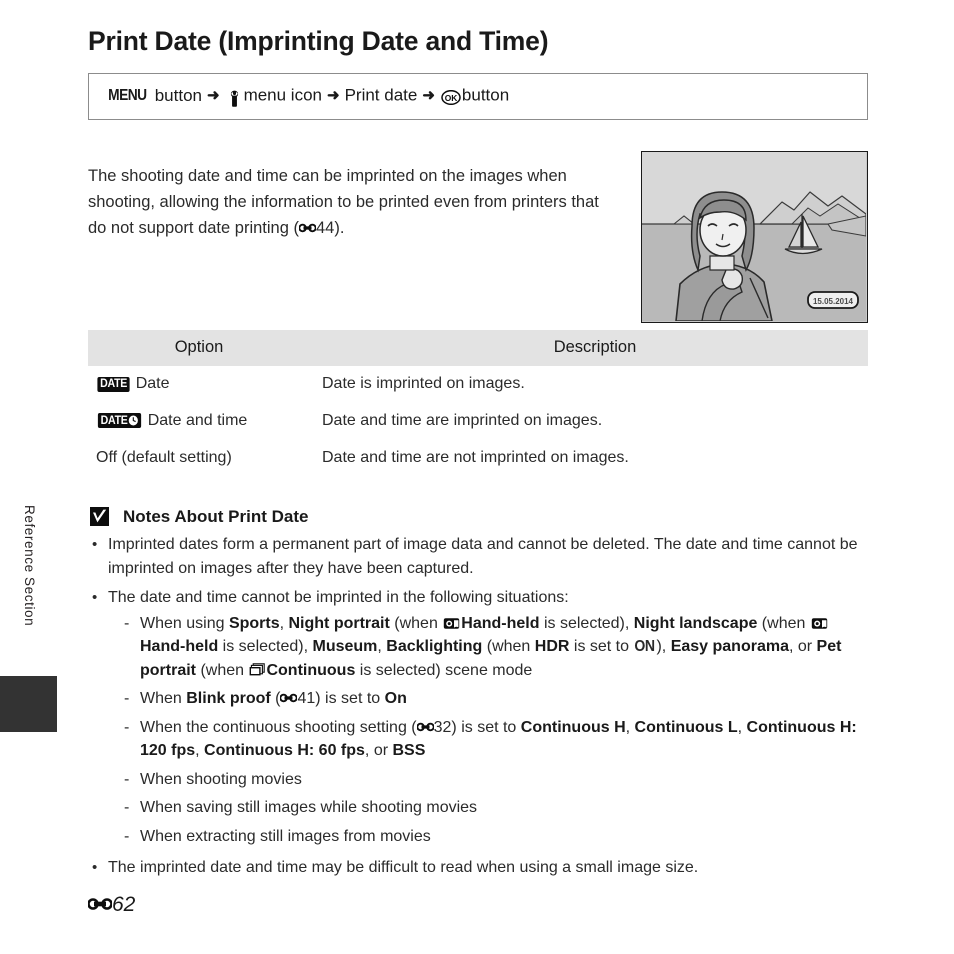  What do you see at coordinates (586, 623) in the screenshot?
I see `sub-text: is selected),` at bounding box center [586, 623].